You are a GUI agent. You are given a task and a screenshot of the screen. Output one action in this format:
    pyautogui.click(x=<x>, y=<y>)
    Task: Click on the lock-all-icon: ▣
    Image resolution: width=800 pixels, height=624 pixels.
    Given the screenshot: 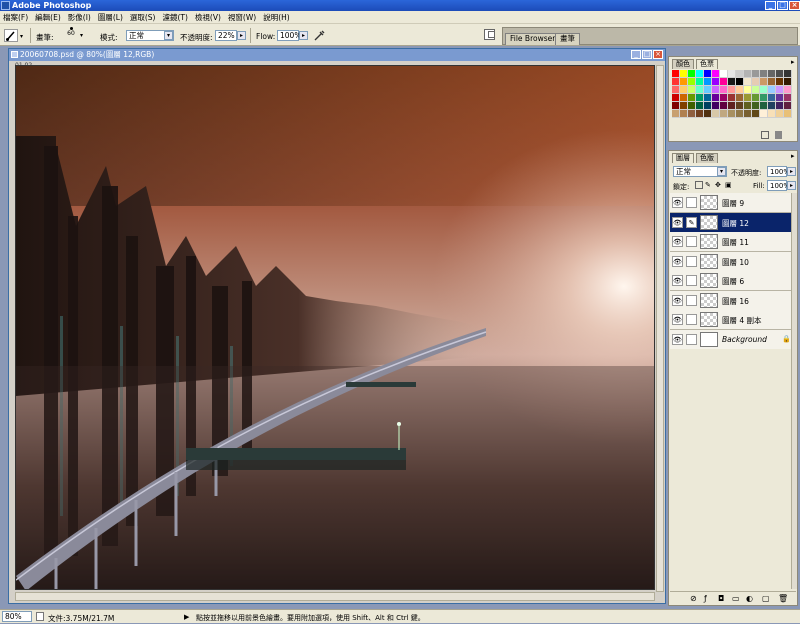 What is the action you would take?
    pyautogui.click(x=729, y=185)
    